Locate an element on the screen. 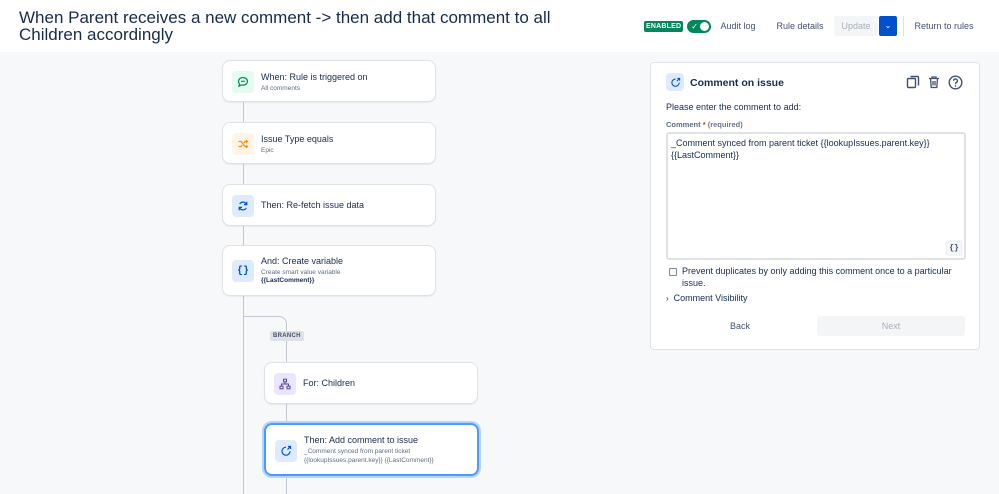 The image size is (999, 494). required-mark: * is located at coordinates (704, 124).